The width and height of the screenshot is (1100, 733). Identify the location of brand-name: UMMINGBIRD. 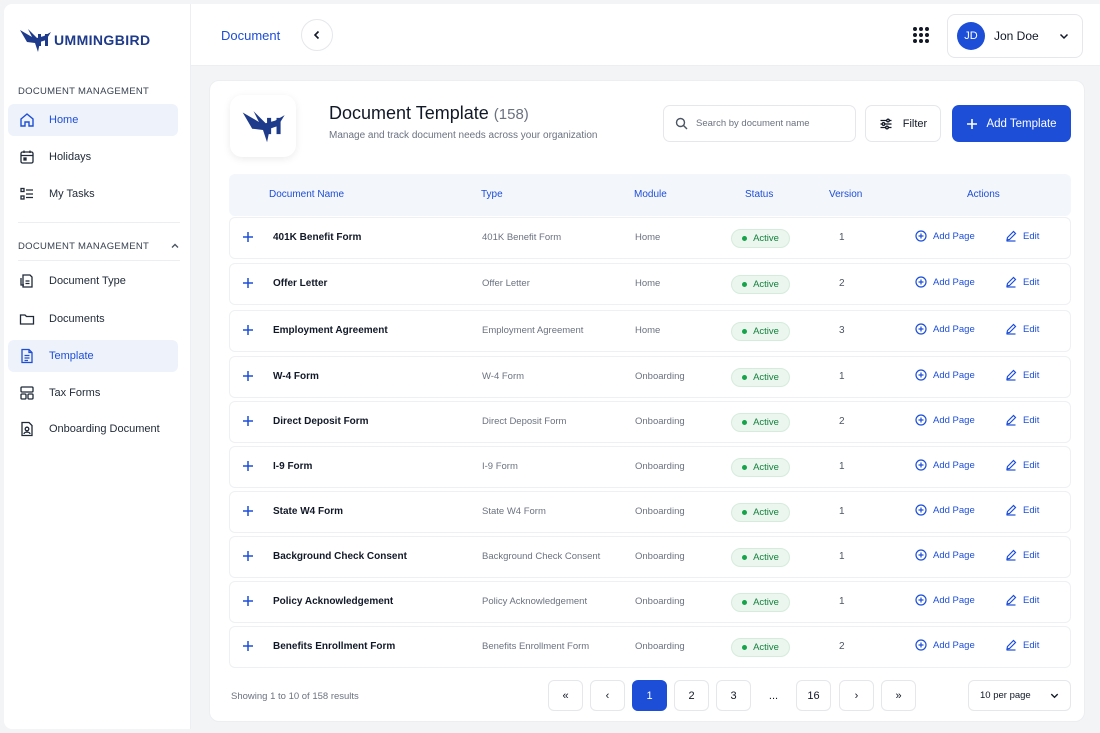
(102, 40).